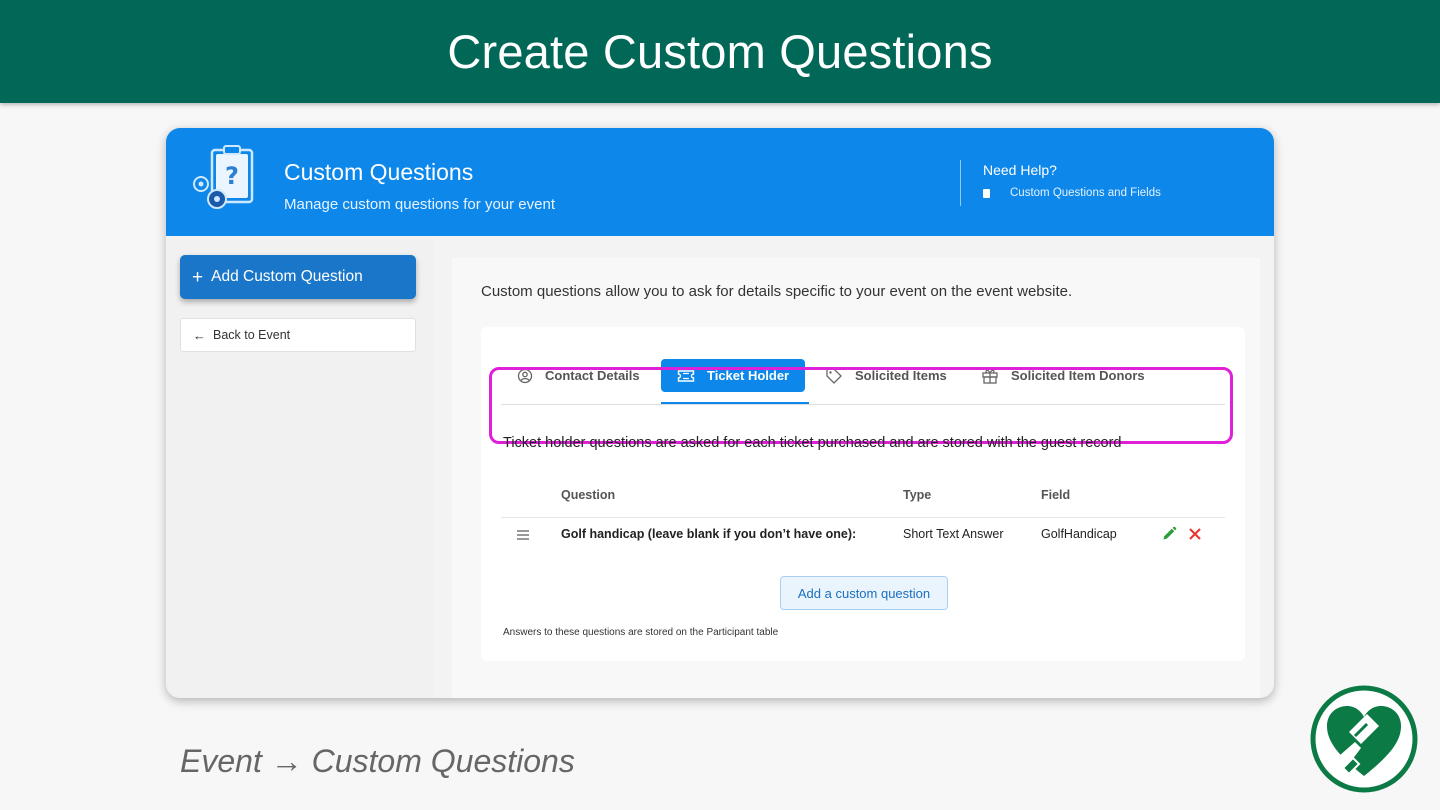 This screenshot has height=810, width=1440. Describe the element at coordinates (252, 335) in the screenshot. I see `back-to-event-label: Back to Event` at that location.